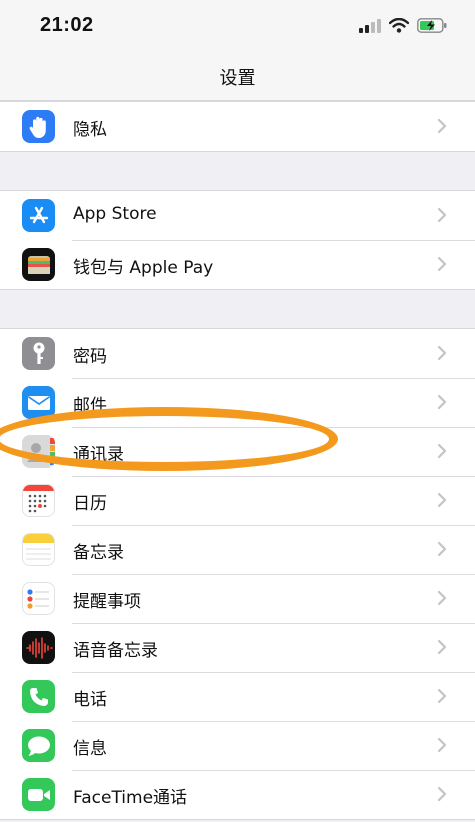  I want to click on settings-group-privacy: 隐私, so click(237, 126).